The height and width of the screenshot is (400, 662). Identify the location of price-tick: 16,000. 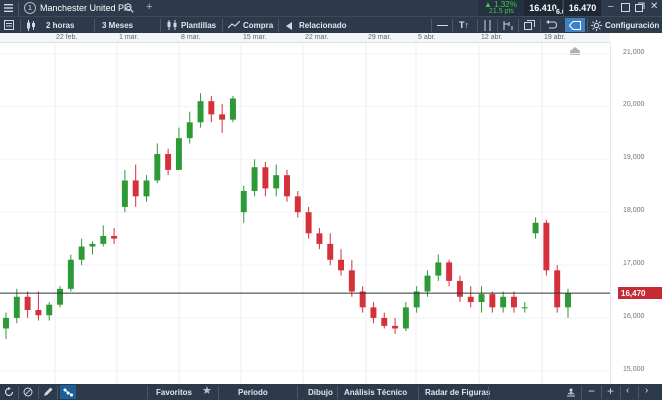
(634, 316).